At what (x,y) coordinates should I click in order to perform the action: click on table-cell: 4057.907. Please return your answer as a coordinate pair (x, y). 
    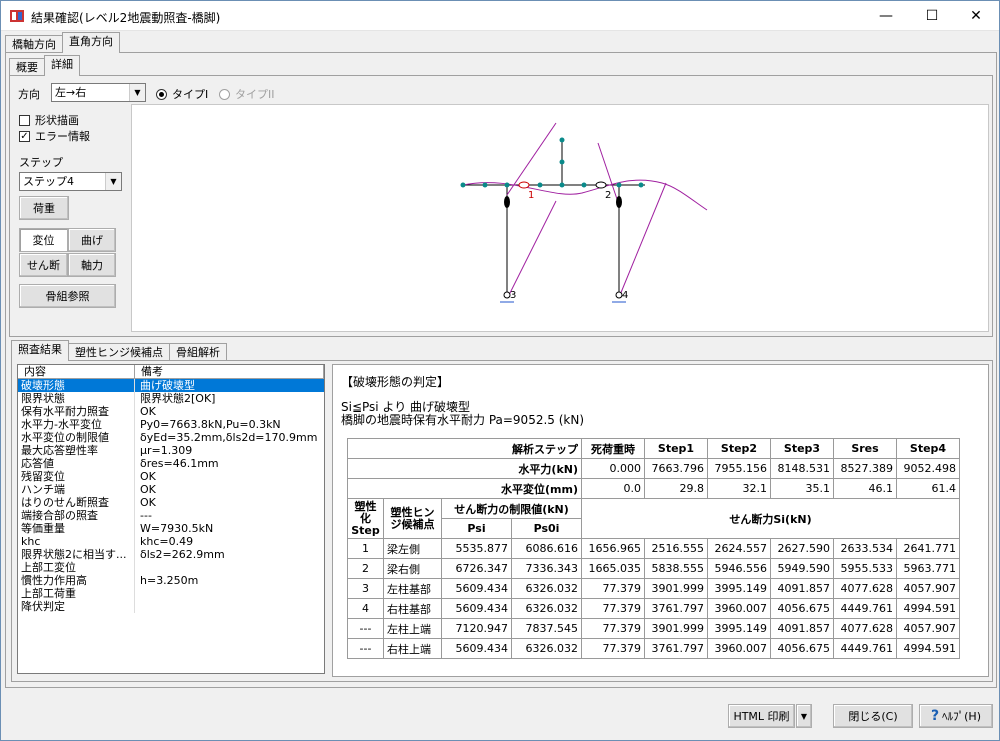
    Looking at the image, I should click on (928, 628).